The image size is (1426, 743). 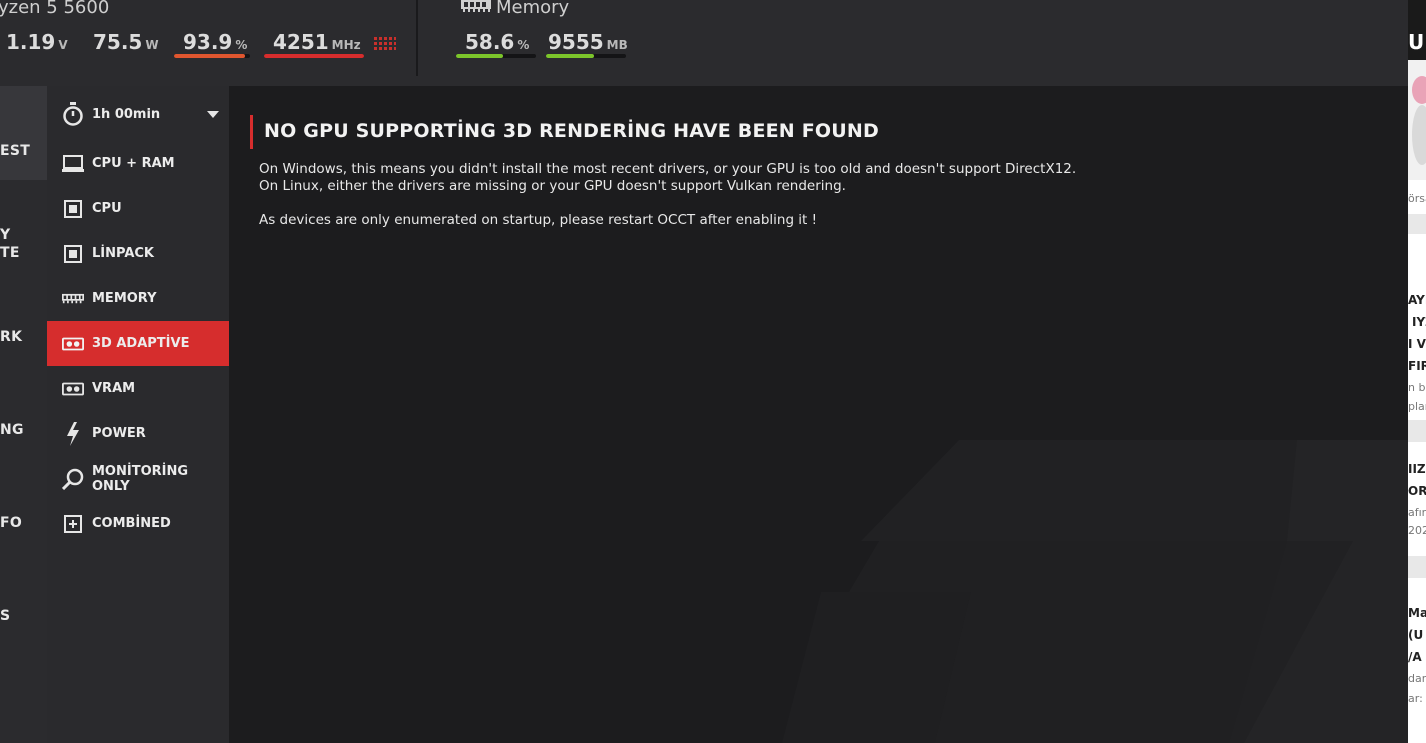 I want to click on main-nav-item-info: FO, so click(x=11, y=523).